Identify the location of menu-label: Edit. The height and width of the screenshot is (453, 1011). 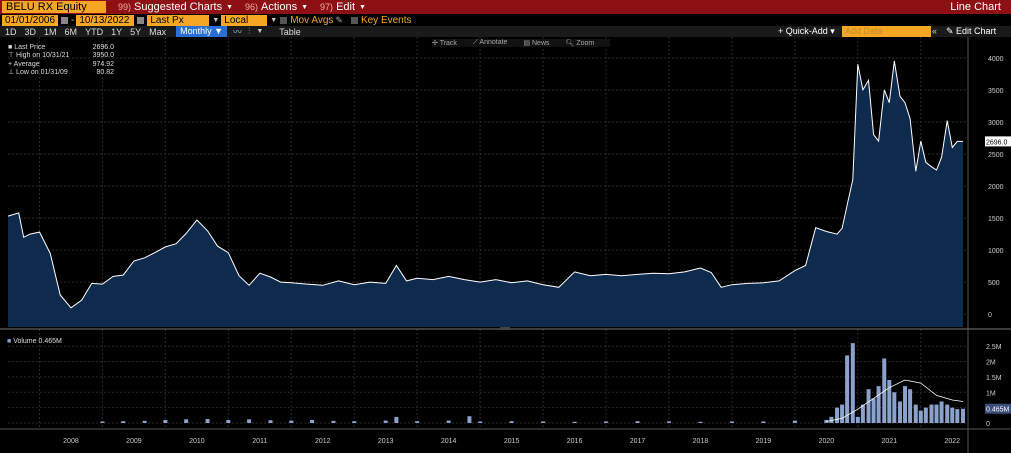
(346, 7).